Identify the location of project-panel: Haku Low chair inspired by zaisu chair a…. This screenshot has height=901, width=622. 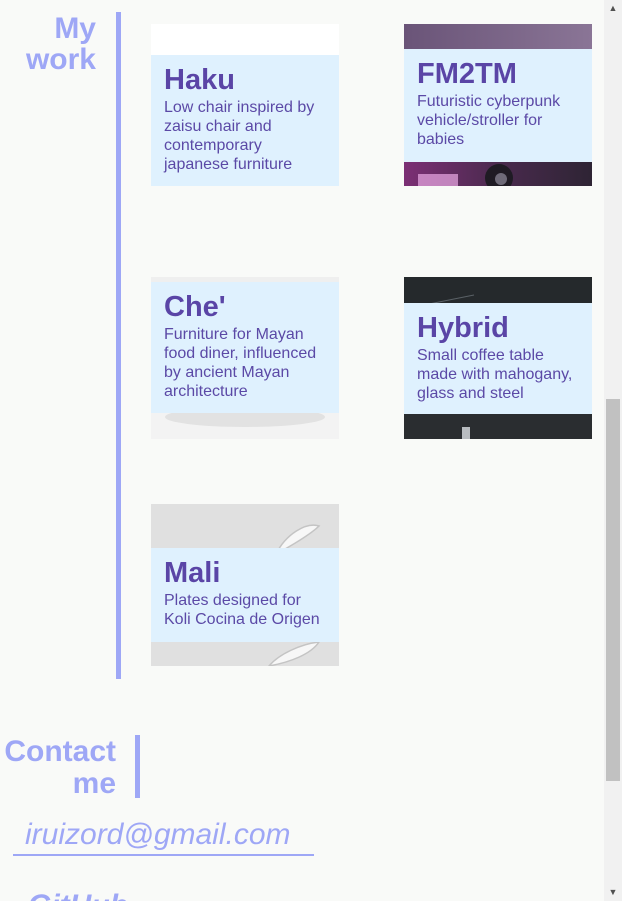
(245, 120).